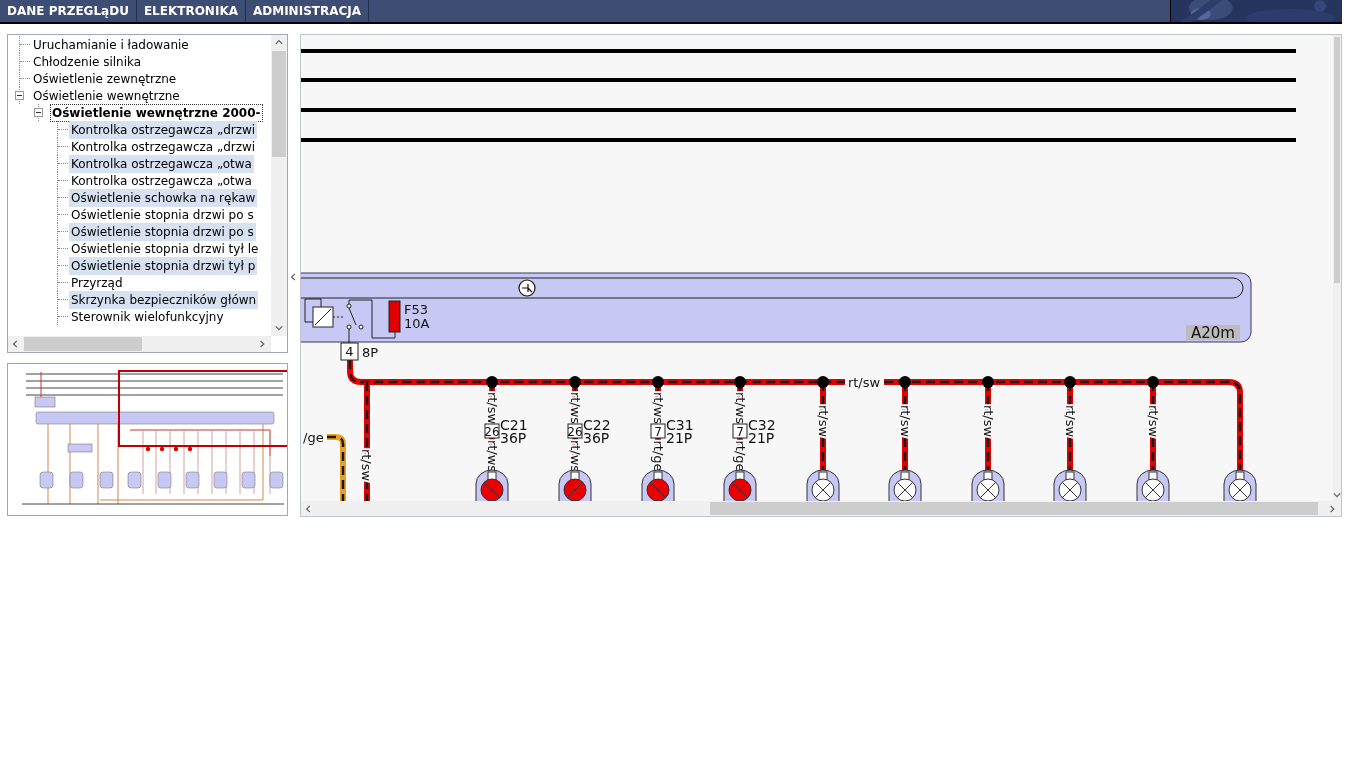 This screenshot has height=768, width=1368. I want to click on fuse-symbol, so click(394, 316).